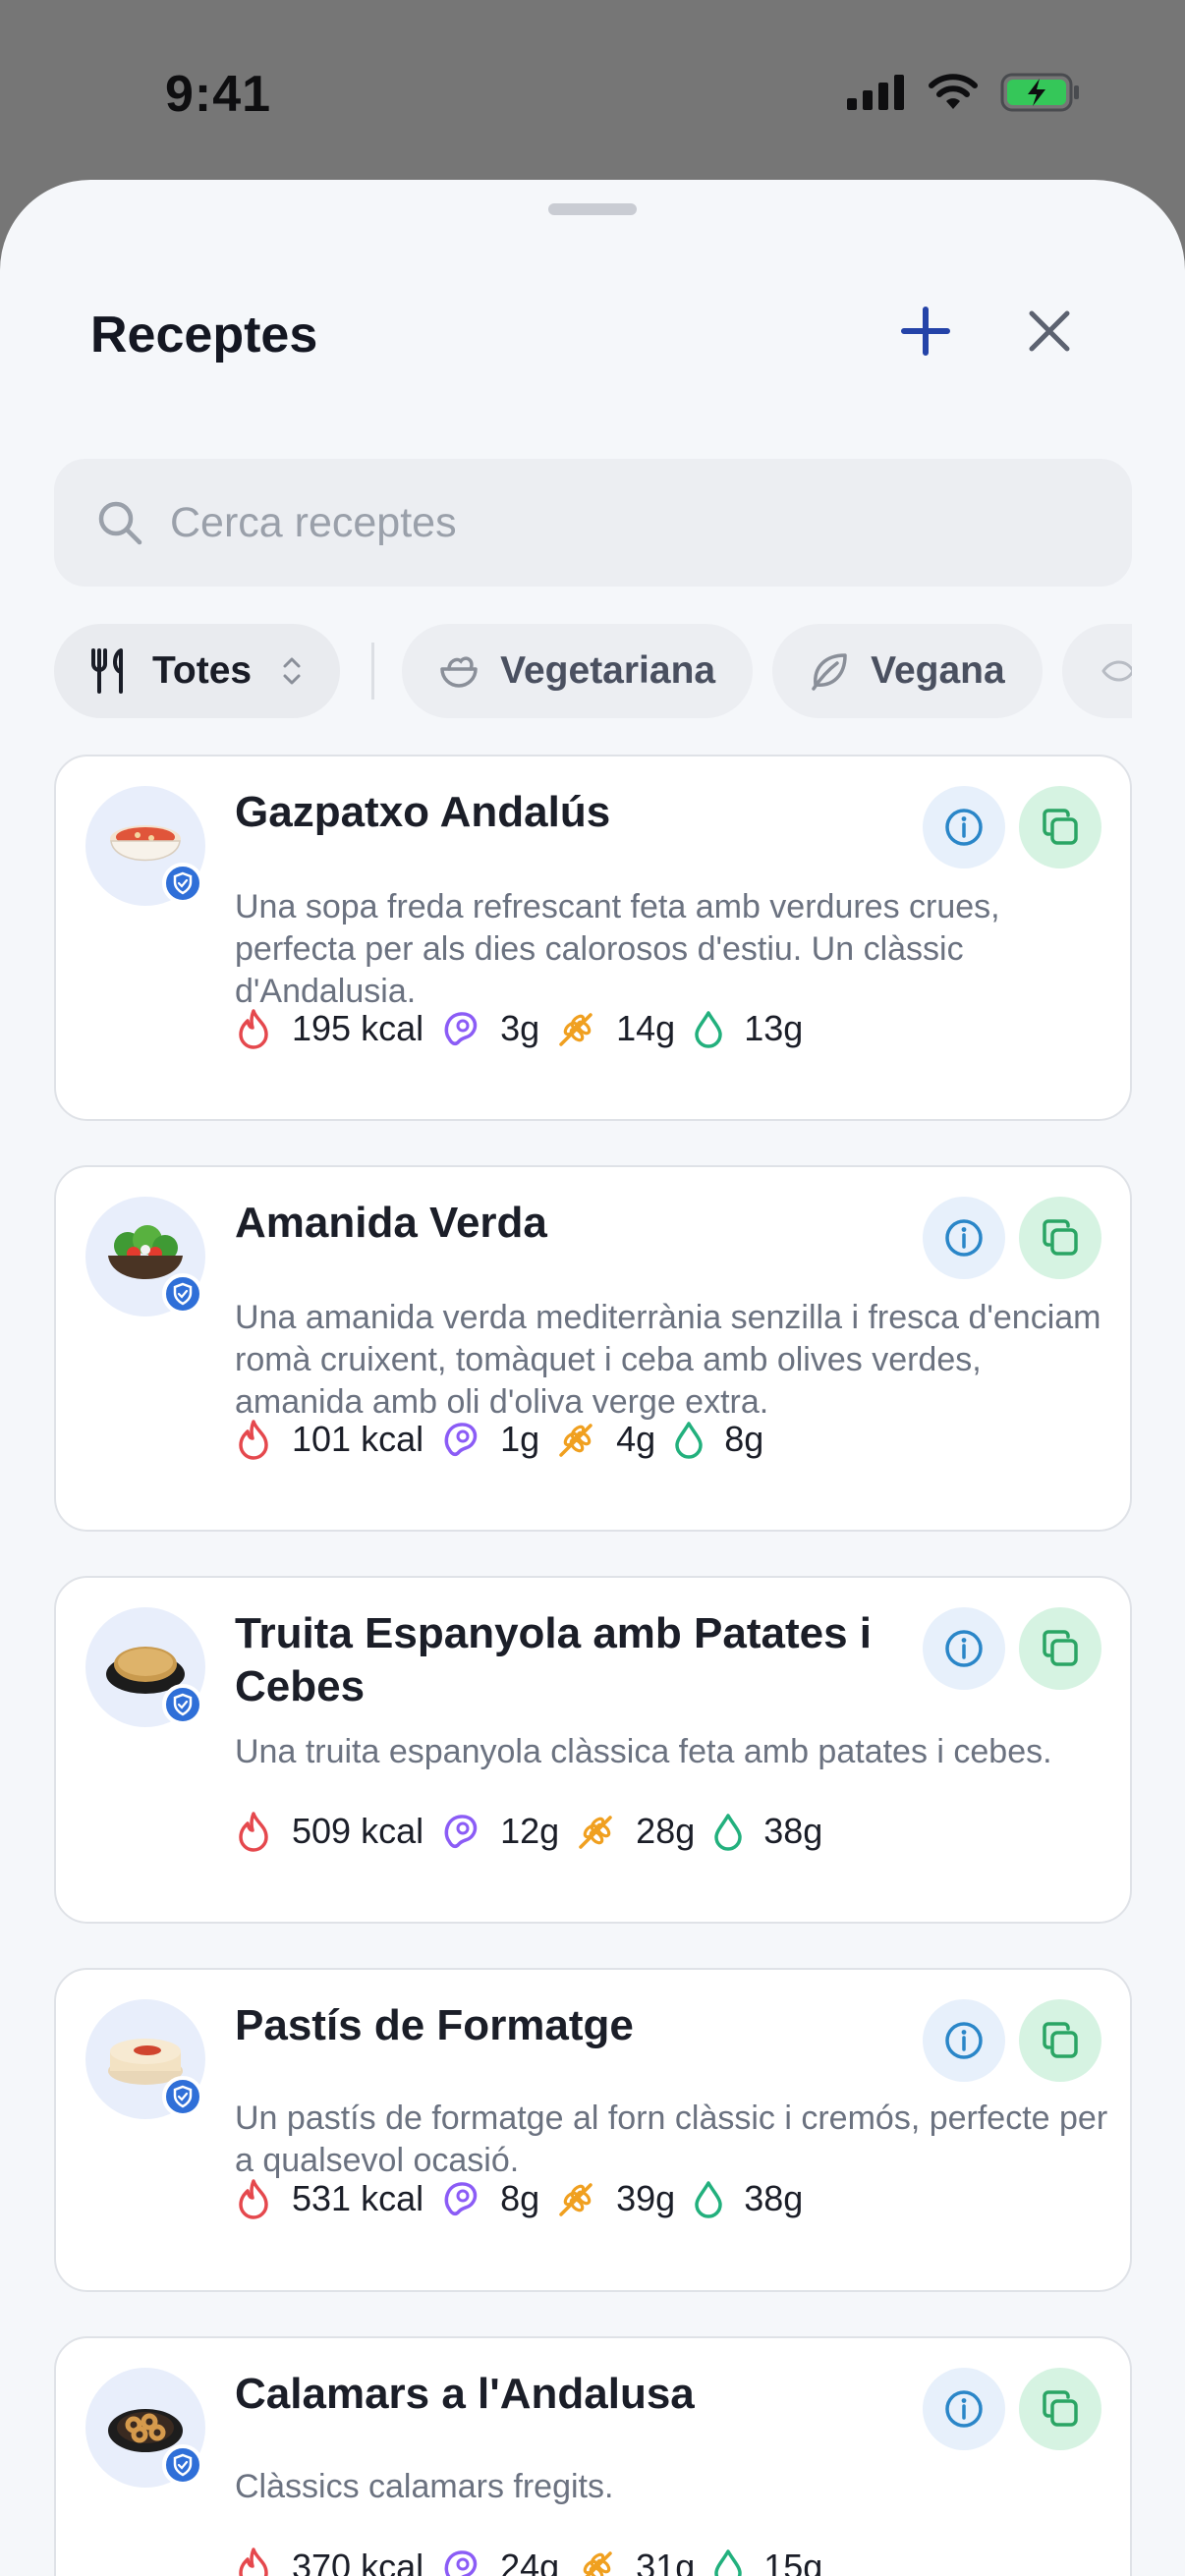  I want to click on recipe-title: Gazpatxo Andalús, so click(423, 812).